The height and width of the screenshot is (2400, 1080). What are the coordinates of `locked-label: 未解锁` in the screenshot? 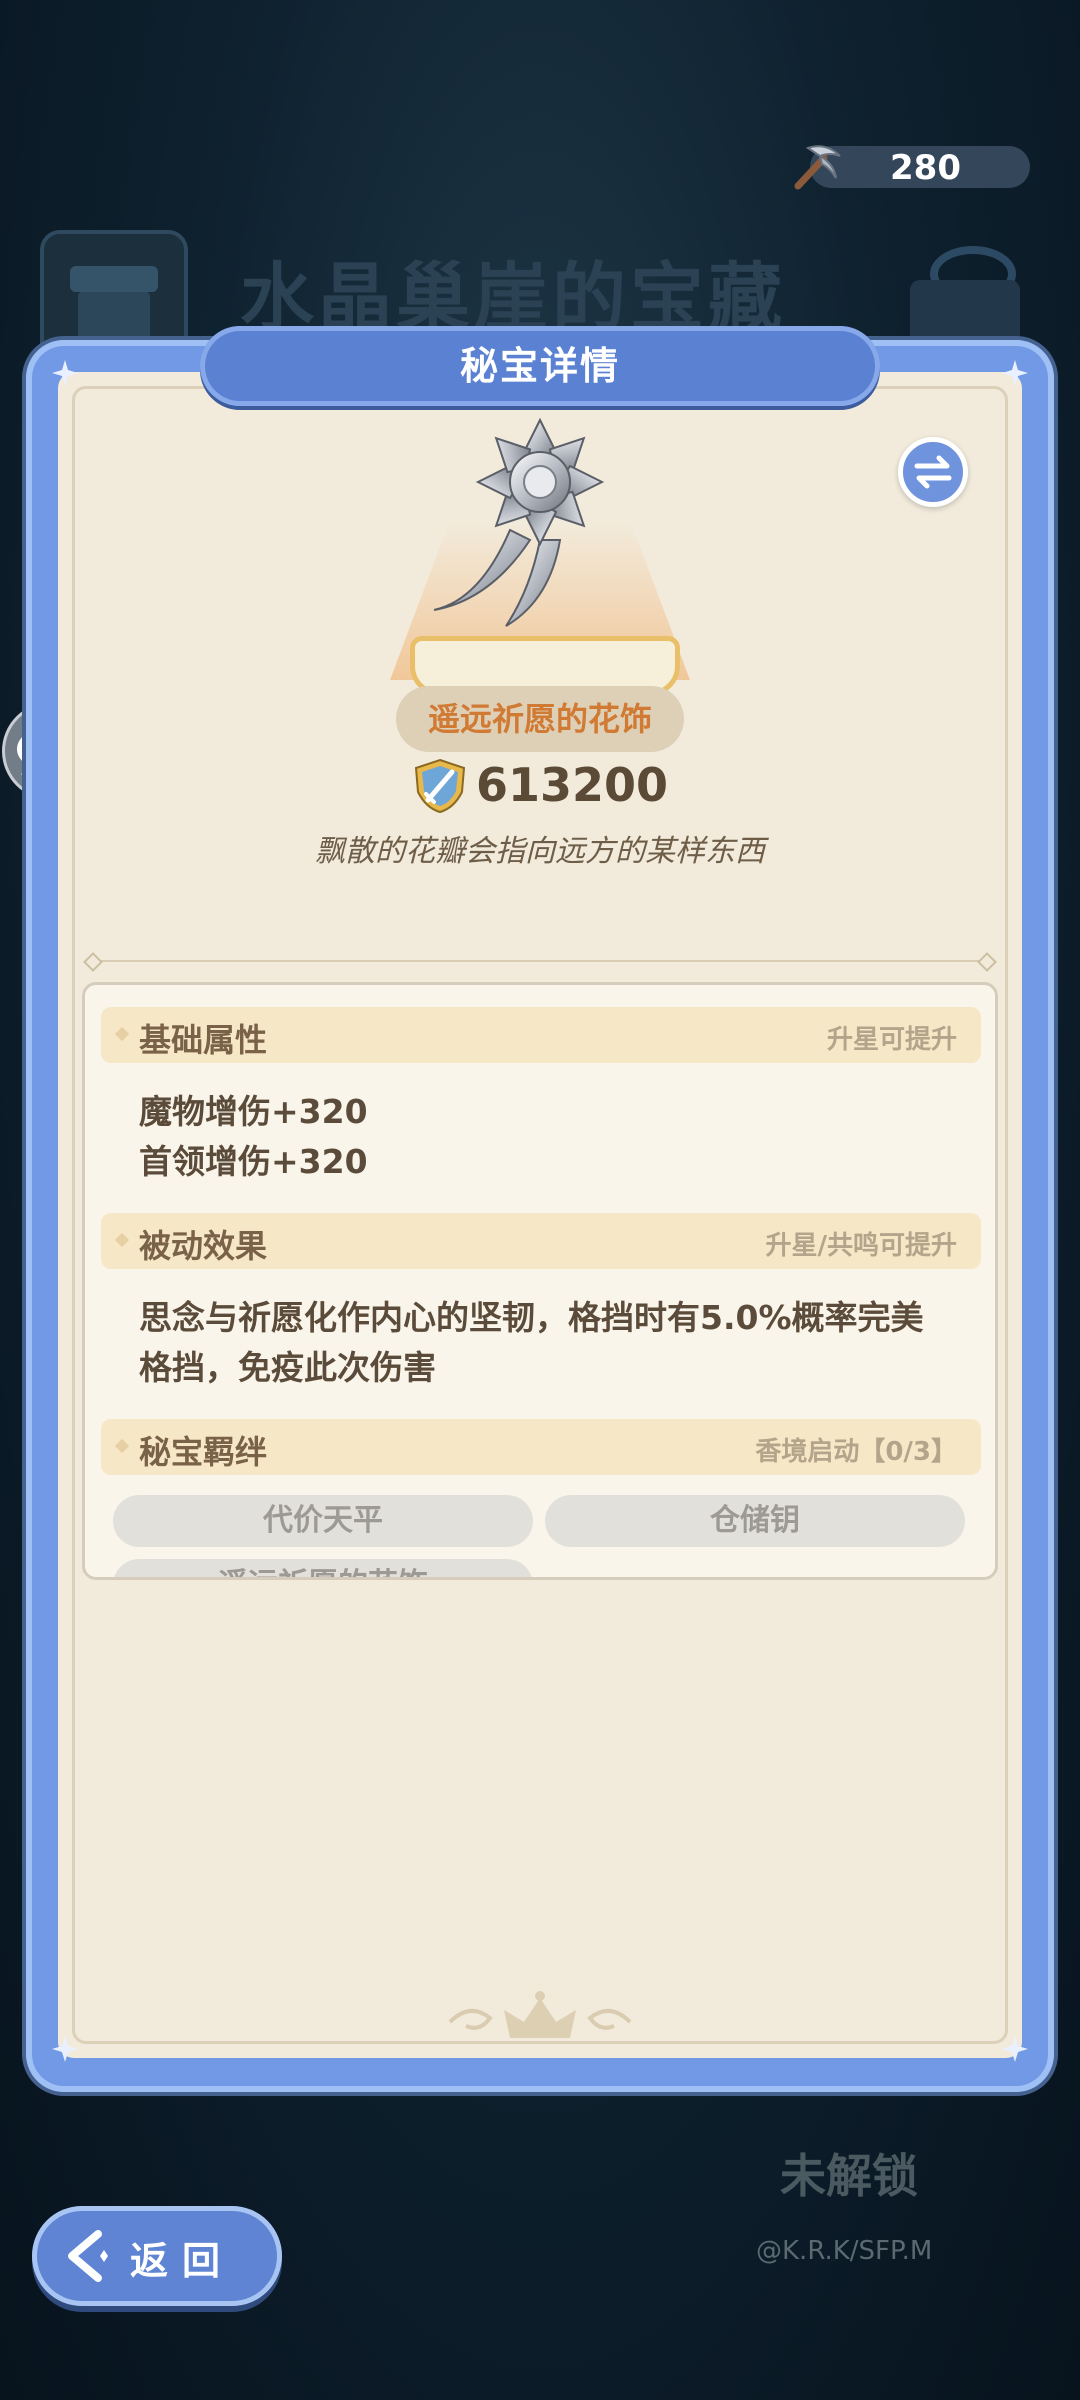 It's located at (849, 2176).